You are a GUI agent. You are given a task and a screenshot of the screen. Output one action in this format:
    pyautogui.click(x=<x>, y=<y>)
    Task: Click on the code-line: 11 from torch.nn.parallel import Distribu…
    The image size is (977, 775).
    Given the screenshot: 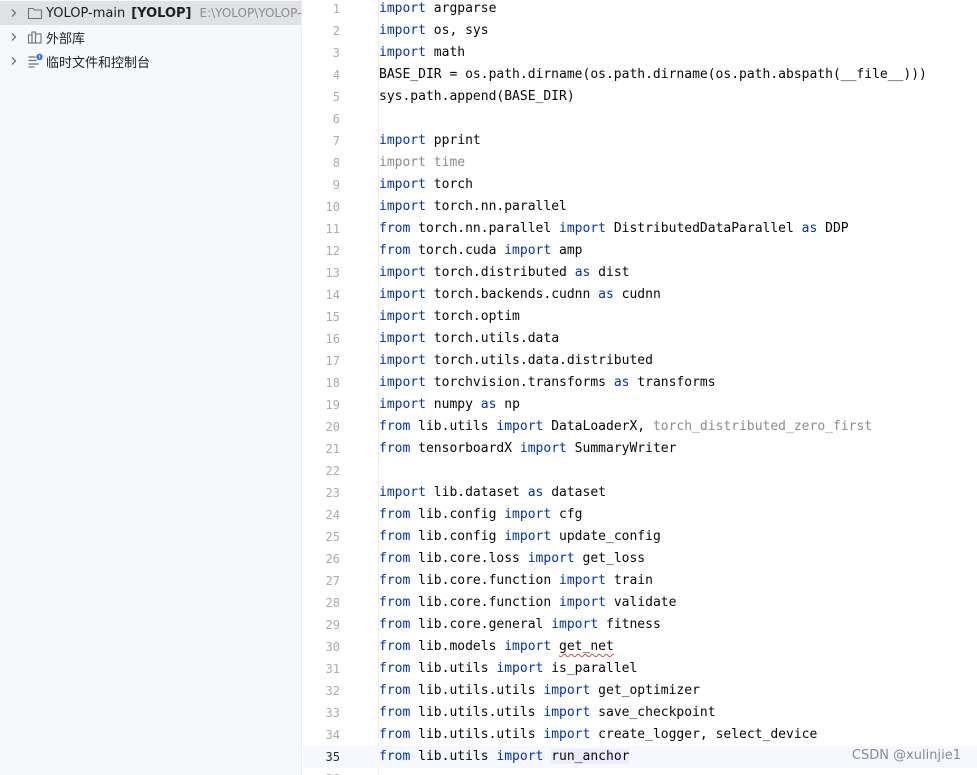 What is the action you would take?
    pyautogui.click(x=640, y=229)
    